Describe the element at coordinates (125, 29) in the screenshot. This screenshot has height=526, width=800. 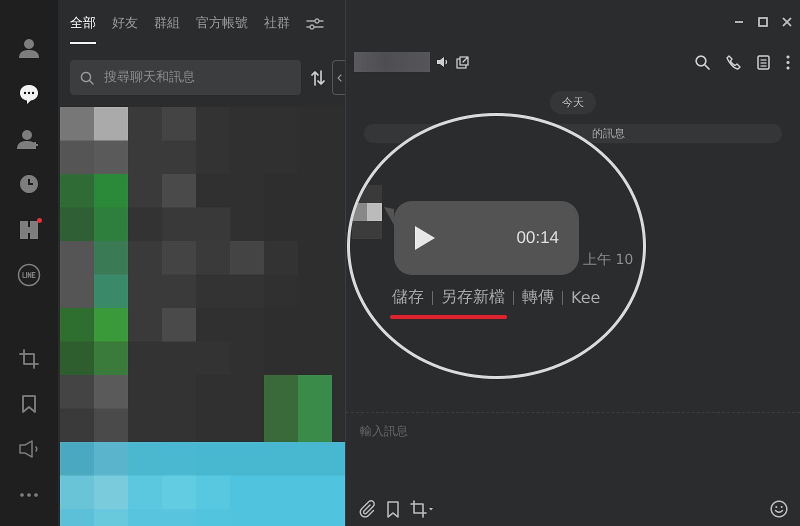
I see `category-tab: 好友` at that location.